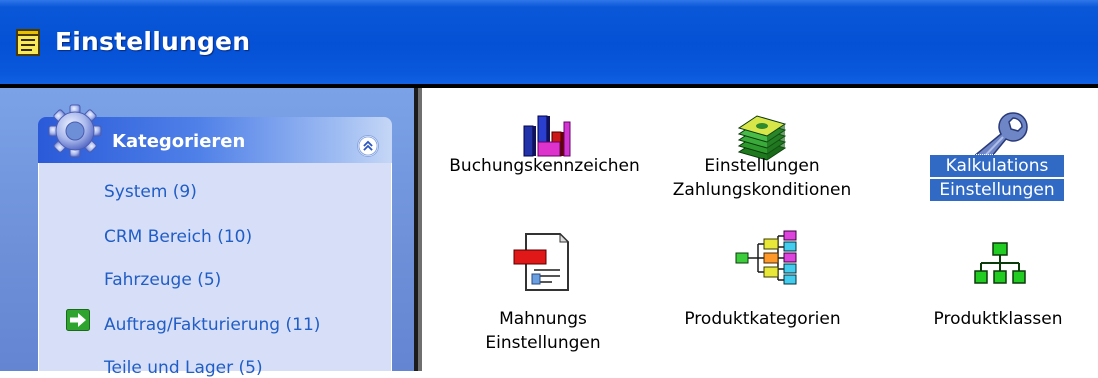 This screenshot has height=378, width=1098. I want to click on item-label: Buchungskennzeichen, so click(544, 166).